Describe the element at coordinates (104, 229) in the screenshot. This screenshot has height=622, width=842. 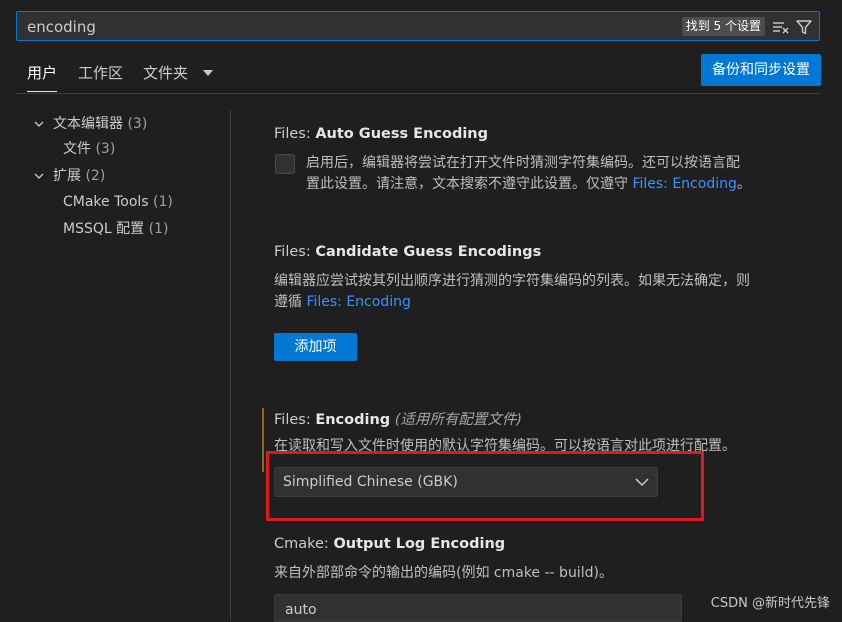
I see `toc-label: MSSQL 配置` at that location.